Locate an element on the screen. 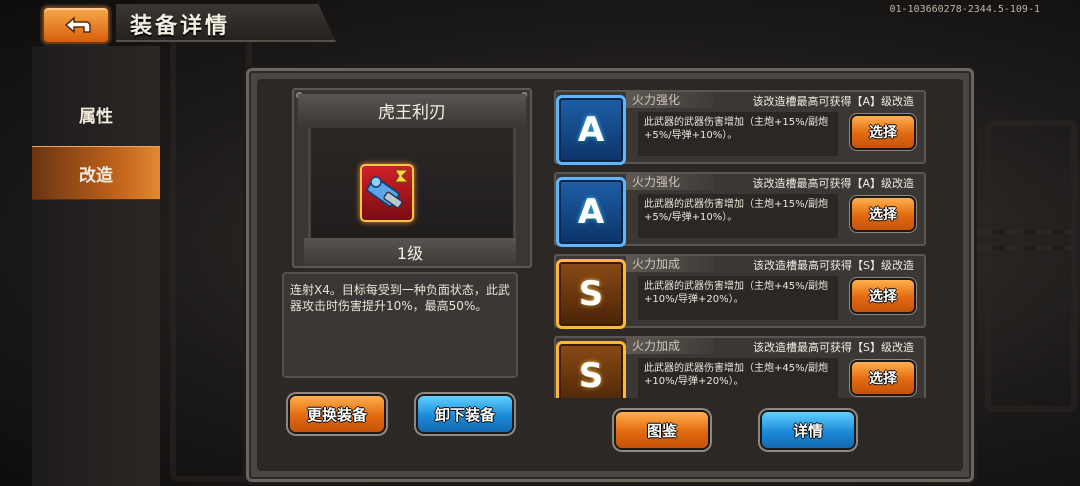 This screenshot has width=1080, height=486. back-button is located at coordinates (76, 25).